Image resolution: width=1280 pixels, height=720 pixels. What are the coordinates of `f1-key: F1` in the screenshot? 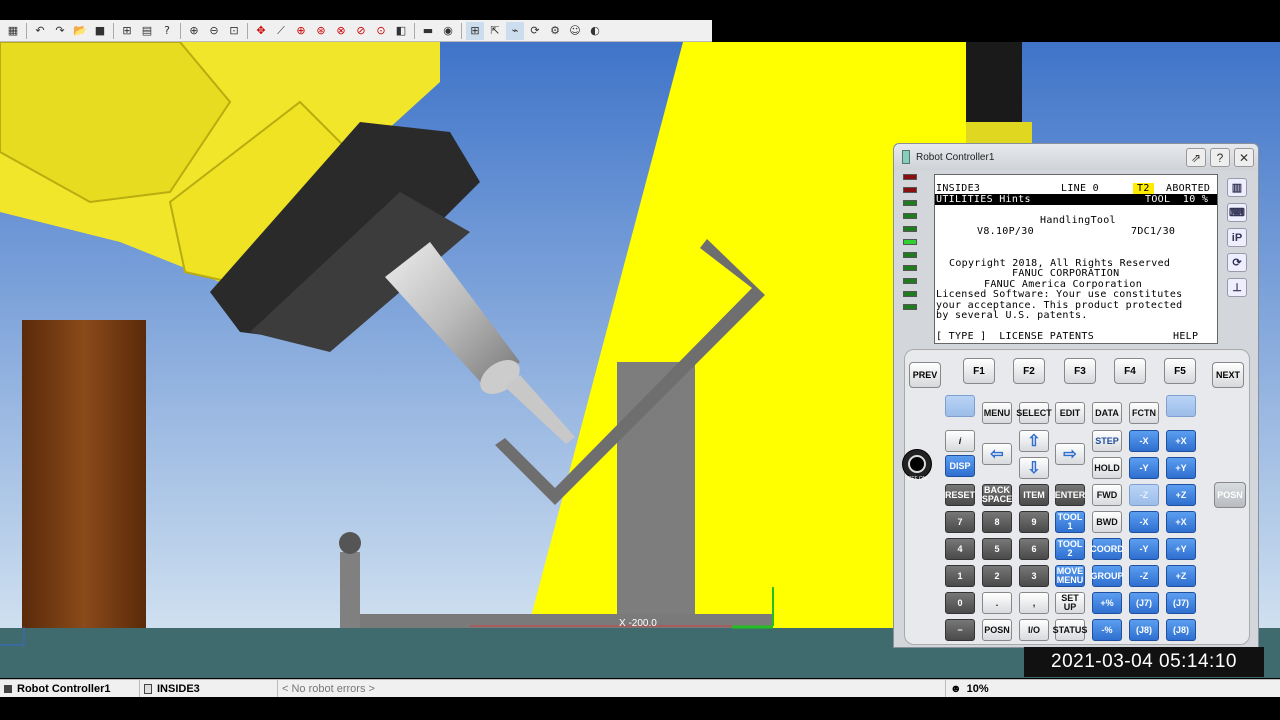 It's located at (979, 371).